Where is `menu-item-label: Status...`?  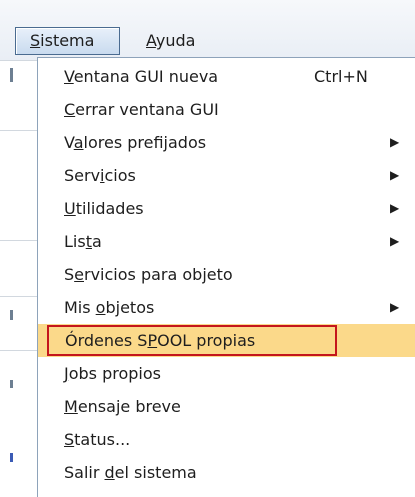
menu-item-label: Status... is located at coordinates (97, 439).